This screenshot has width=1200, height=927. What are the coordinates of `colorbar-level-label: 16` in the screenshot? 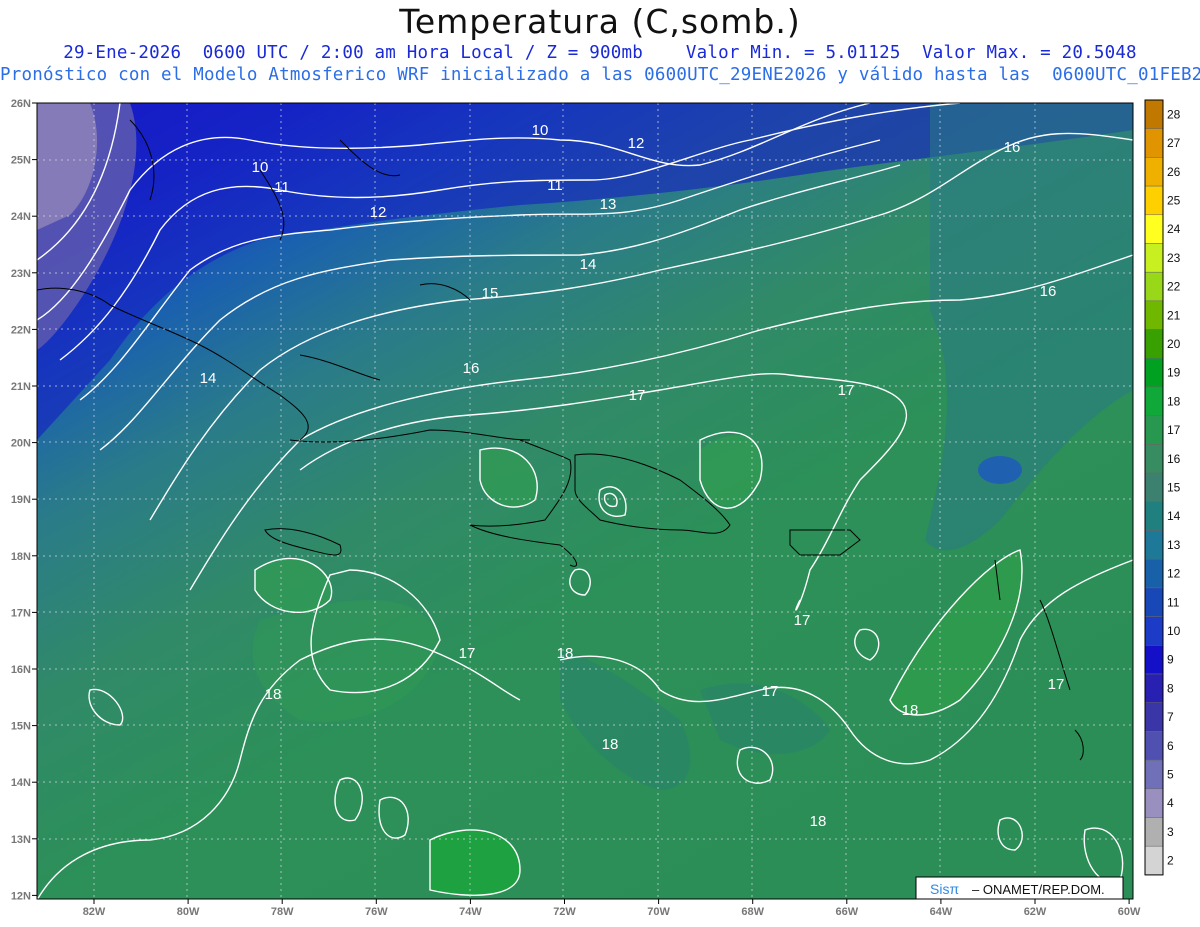 It's located at (1174, 459).